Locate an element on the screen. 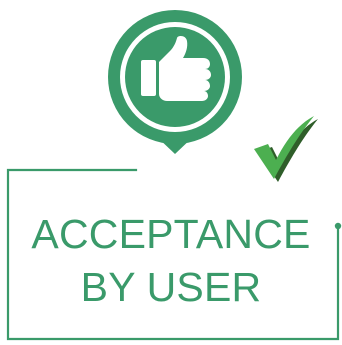 The width and height of the screenshot is (342, 345). caption-line-by-user: BY USER is located at coordinates (171, 287).